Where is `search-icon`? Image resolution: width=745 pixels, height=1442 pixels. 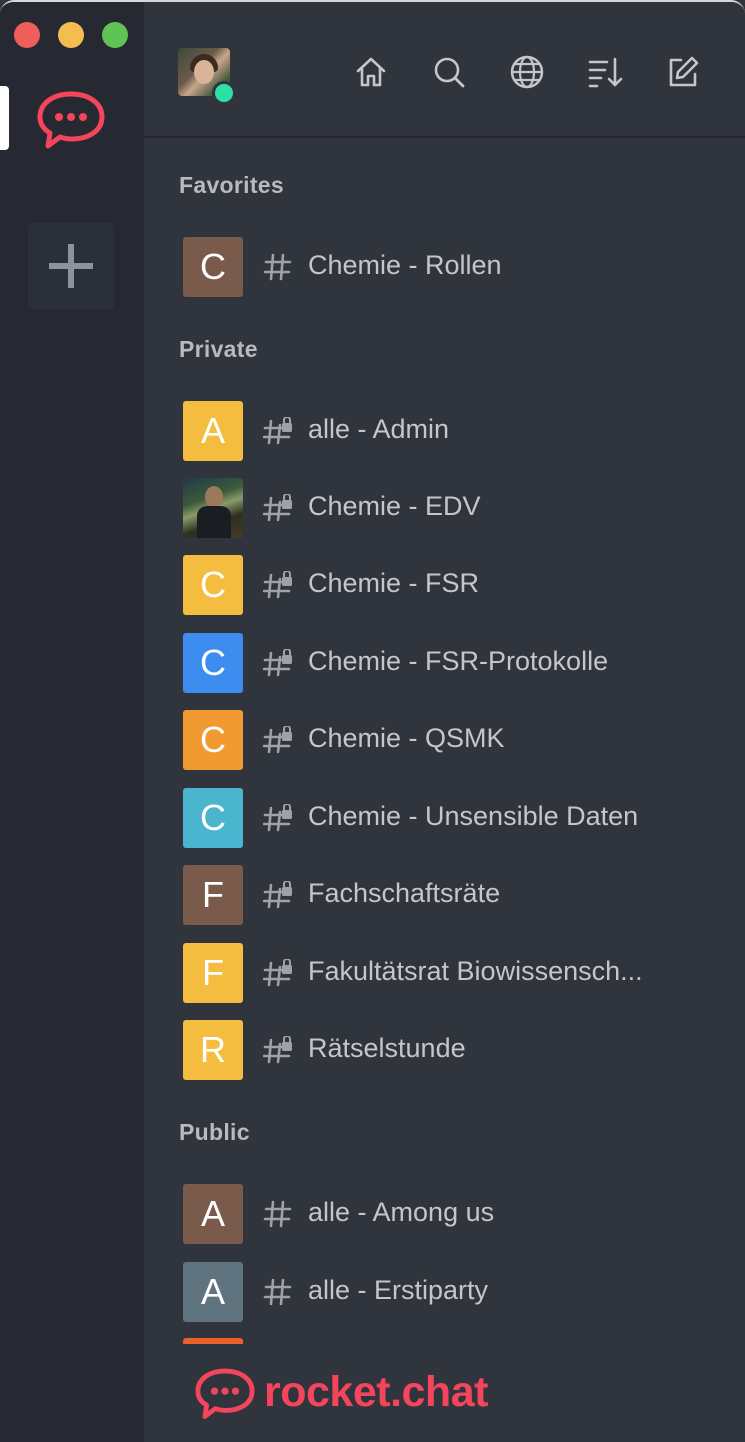 search-icon is located at coordinates (449, 72).